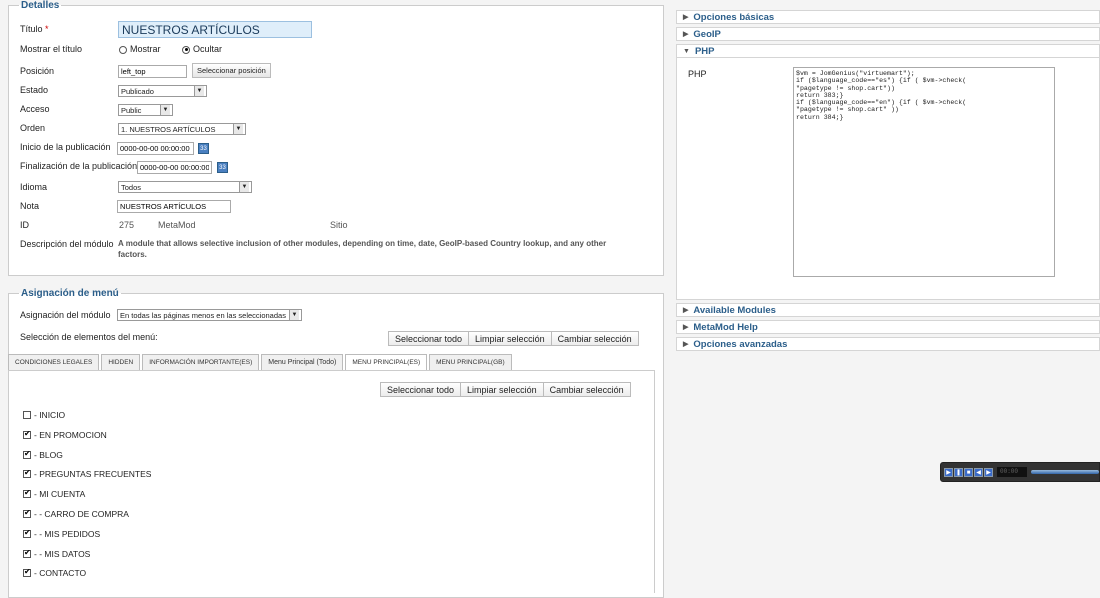  Describe the element at coordinates (76, 514) in the screenshot. I see `menu-item-row: - - CARRO DE COMPRA` at that location.